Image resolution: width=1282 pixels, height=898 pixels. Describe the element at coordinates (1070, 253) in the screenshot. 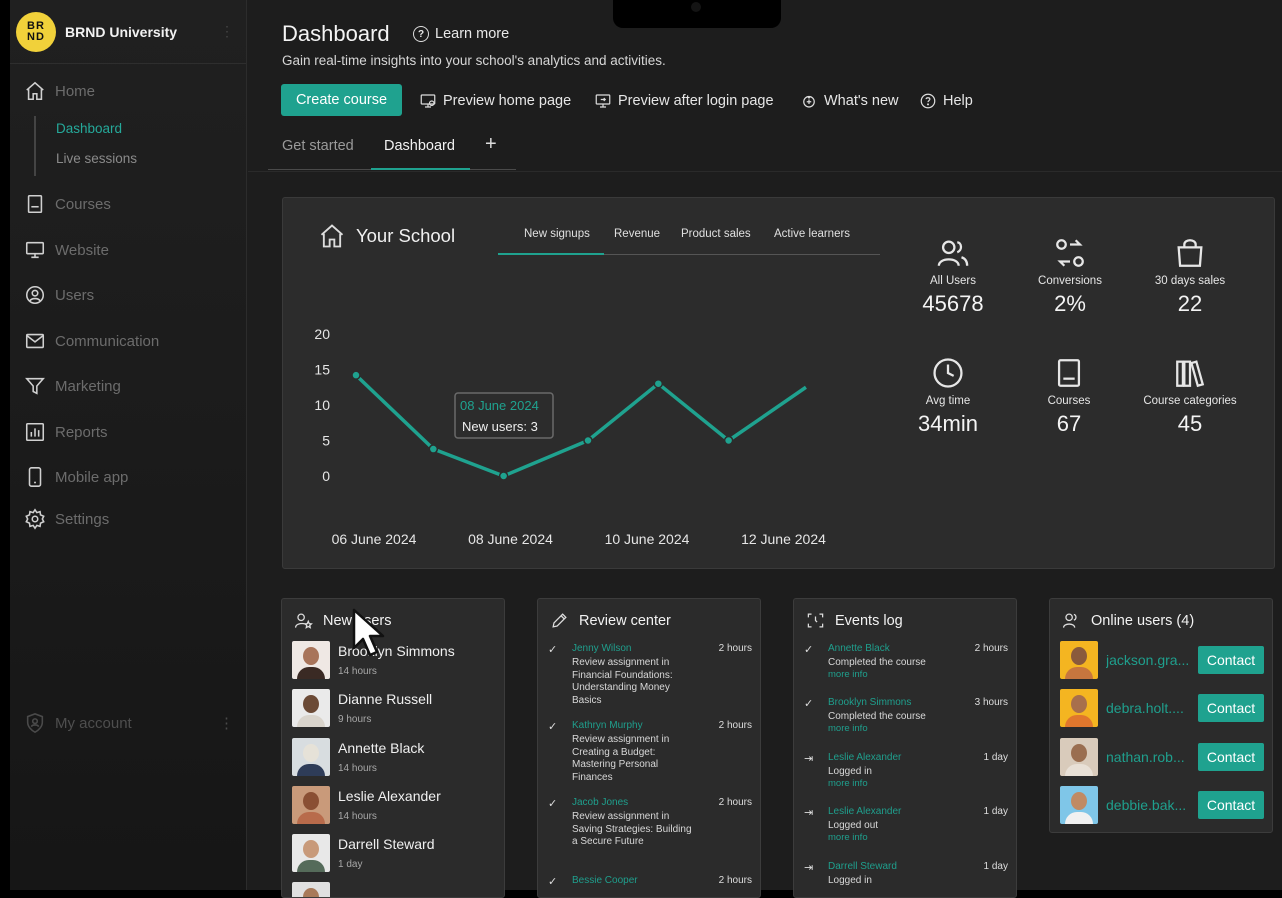

I see `conversions-icon` at that location.